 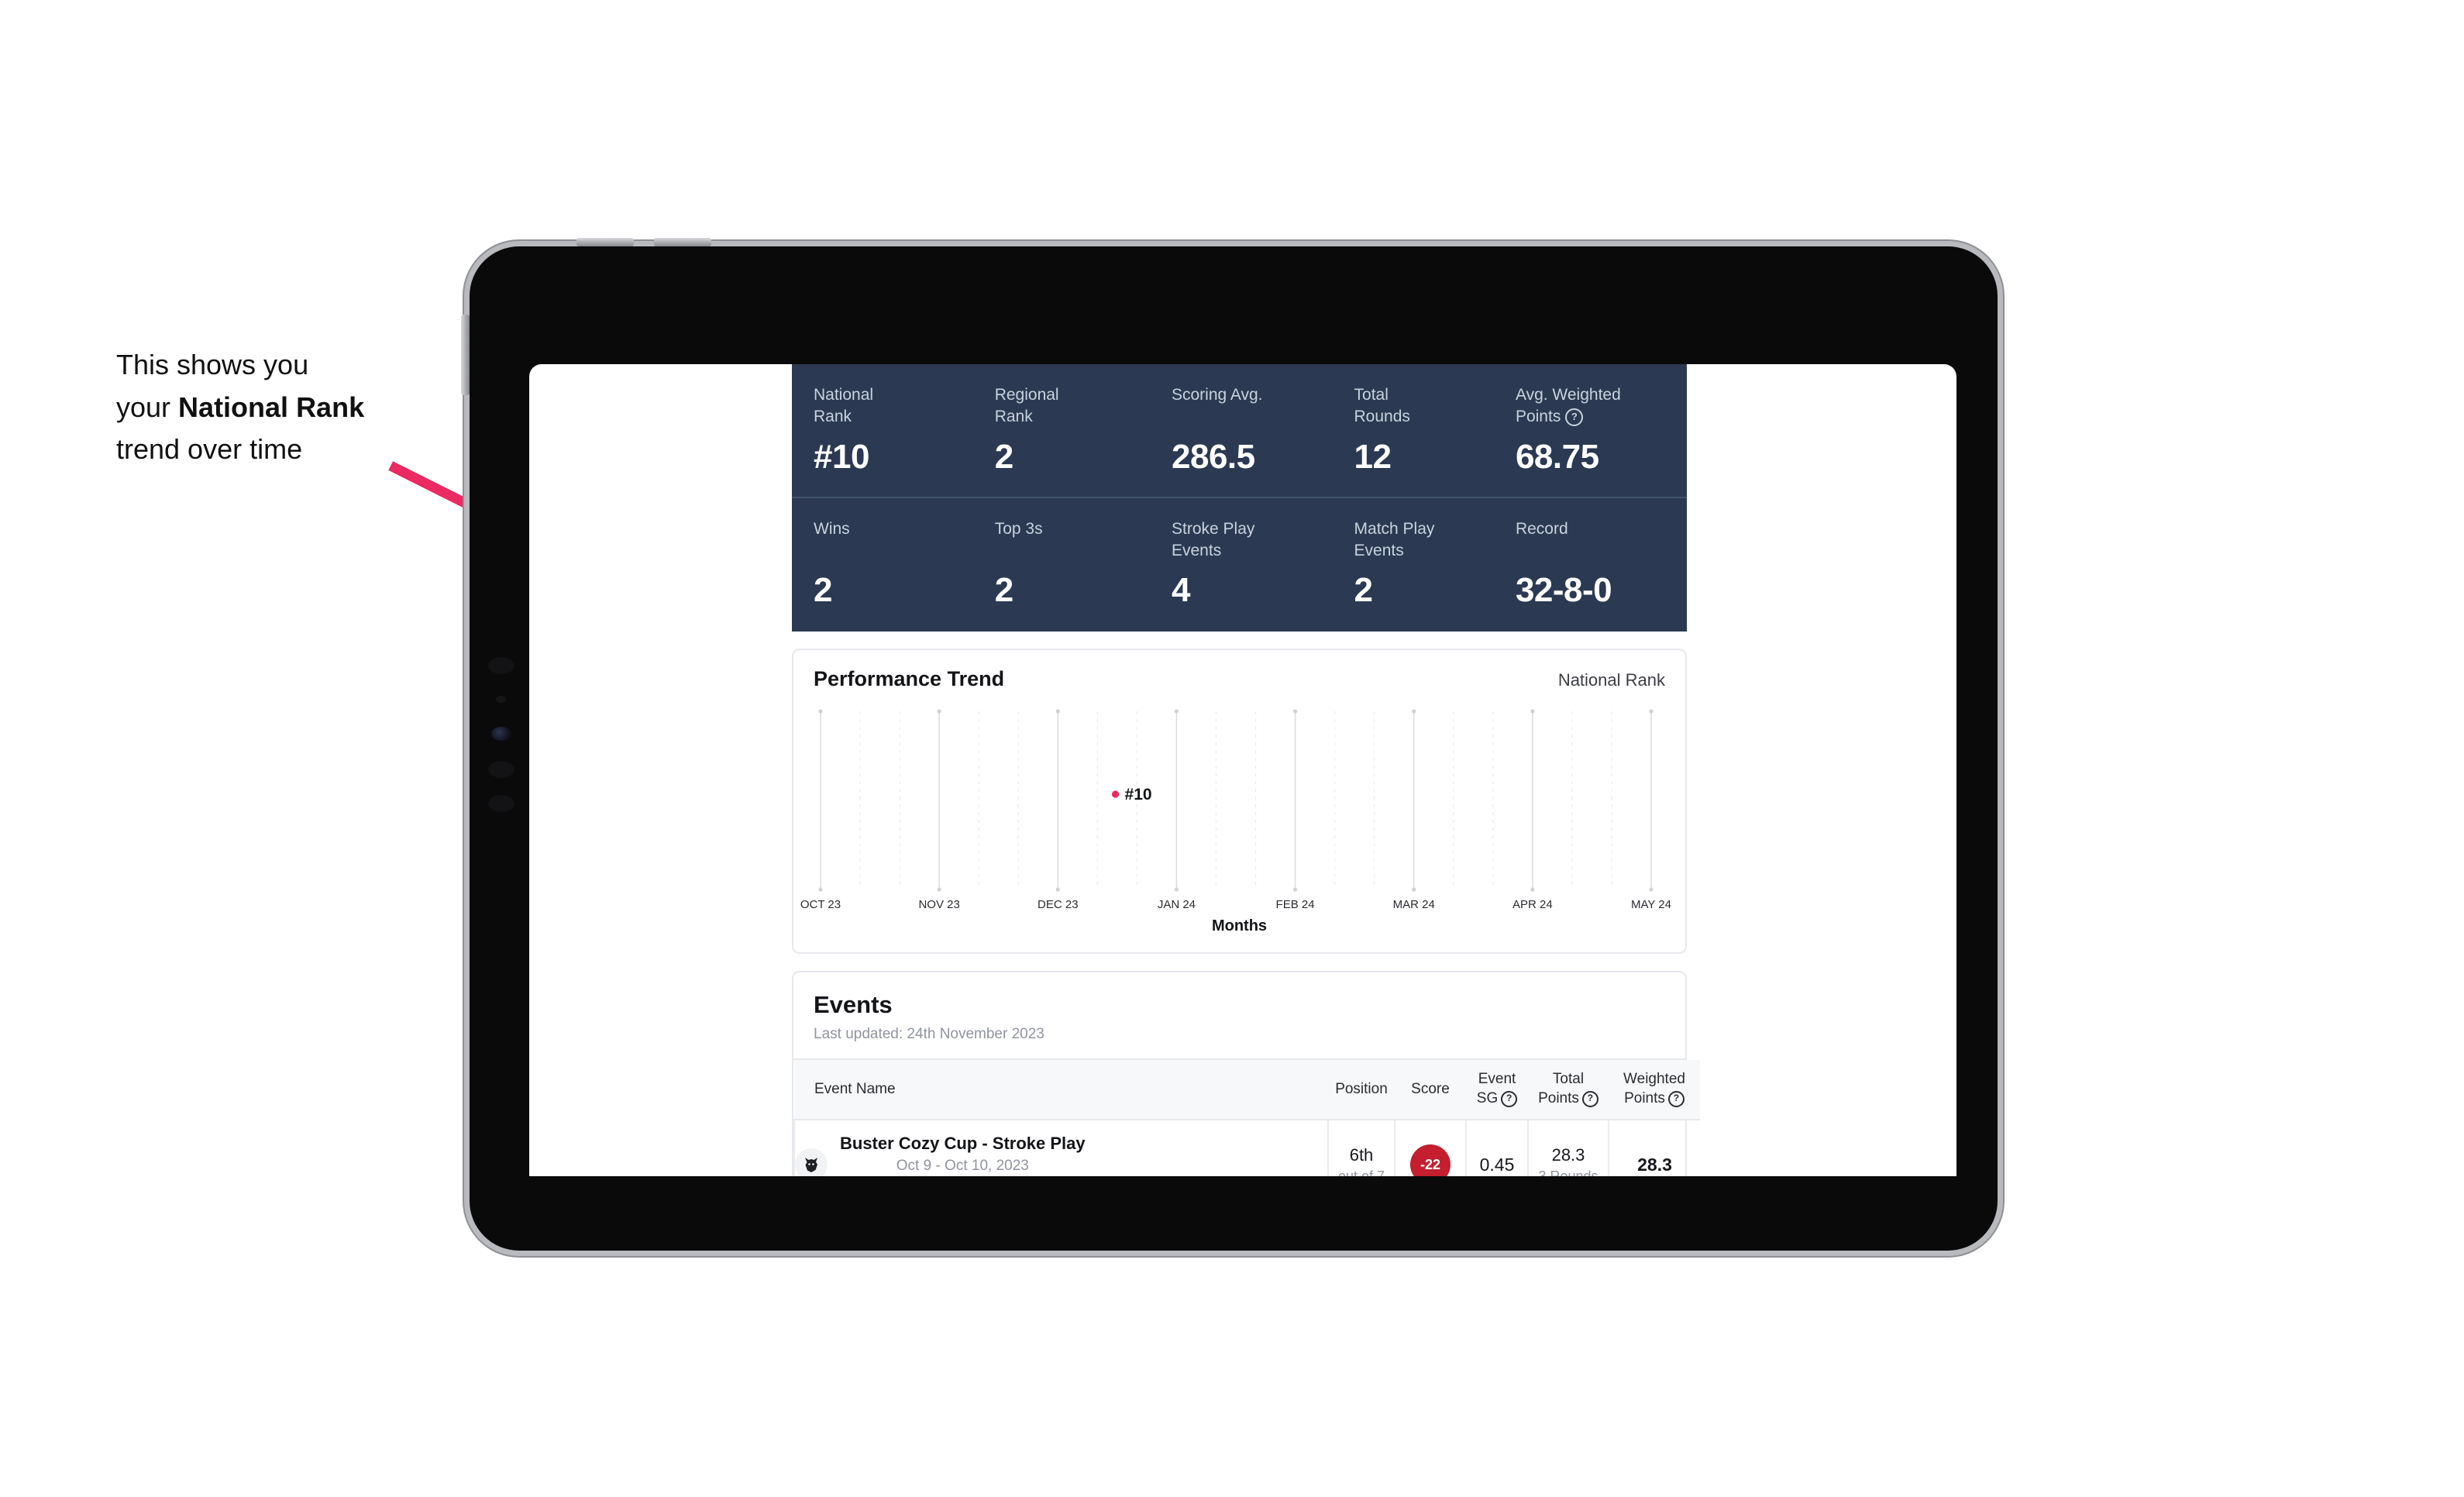 I want to click on sensor-icon, so click(x=501, y=769).